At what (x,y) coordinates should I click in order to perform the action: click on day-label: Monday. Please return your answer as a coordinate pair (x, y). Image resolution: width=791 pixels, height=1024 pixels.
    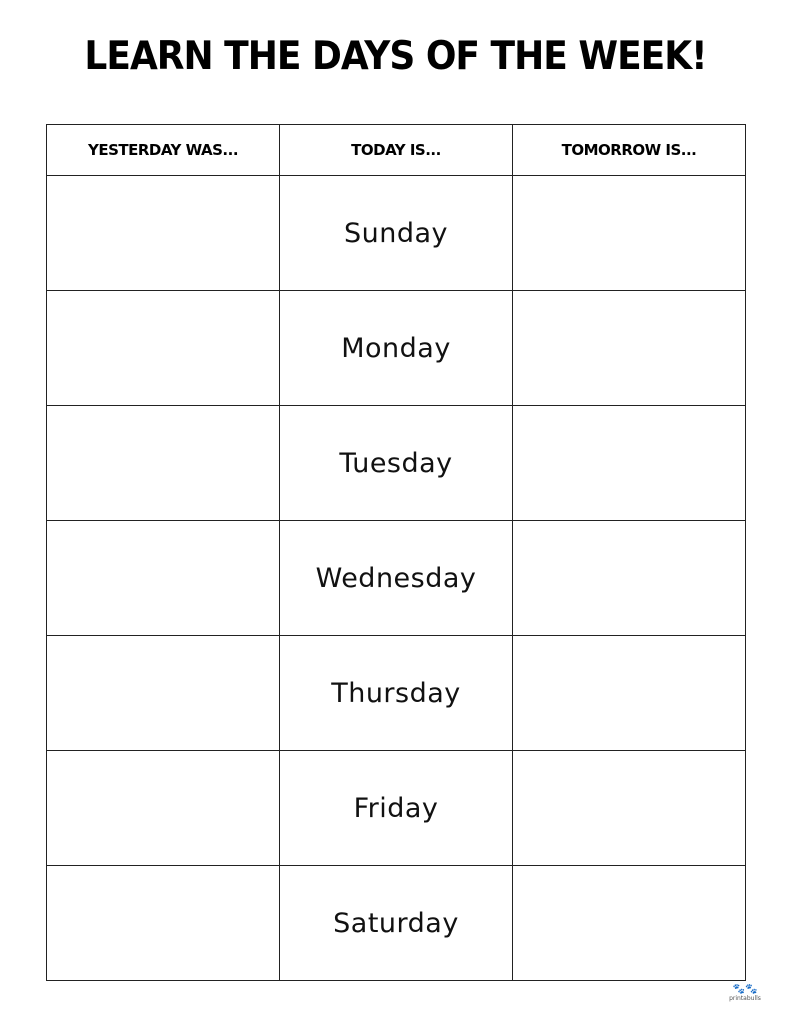
    Looking at the image, I should click on (396, 348).